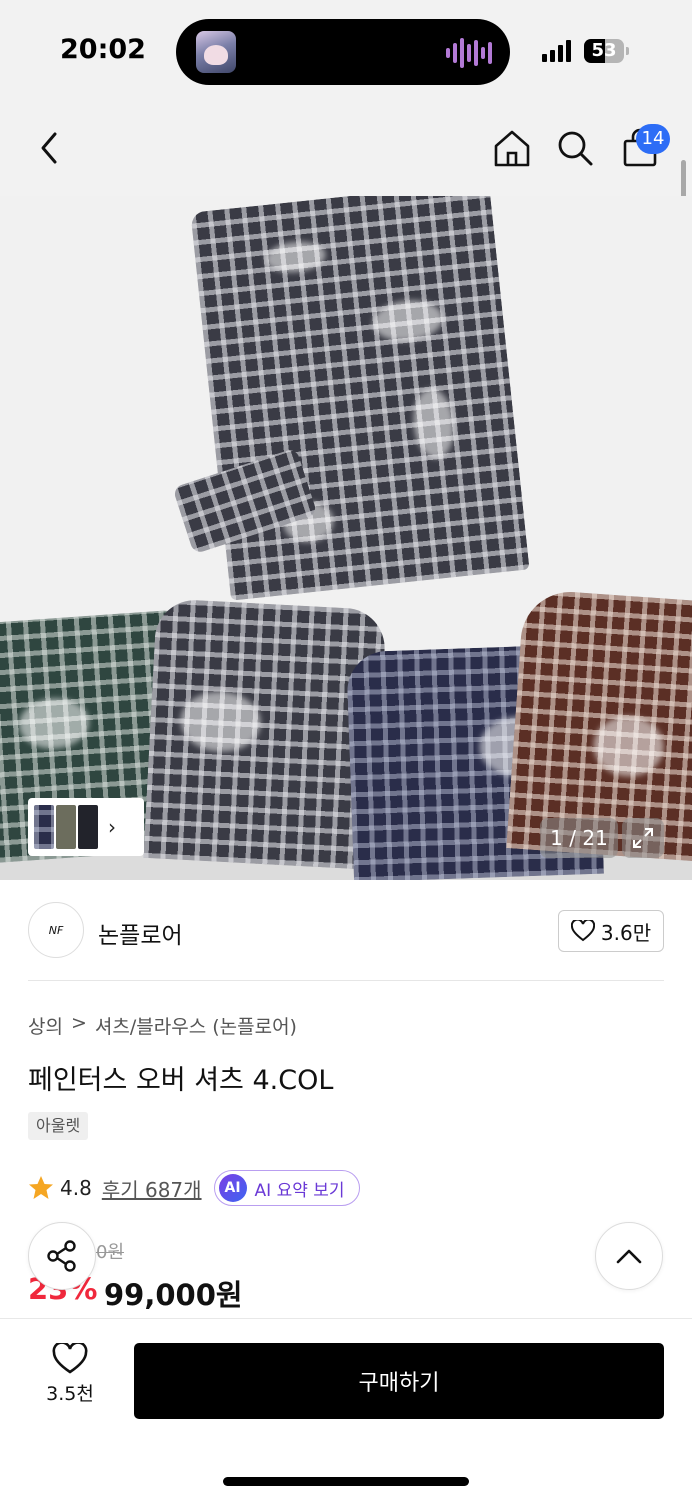  Describe the element at coordinates (627, 51) in the screenshot. I see `battery-tip` at that location.